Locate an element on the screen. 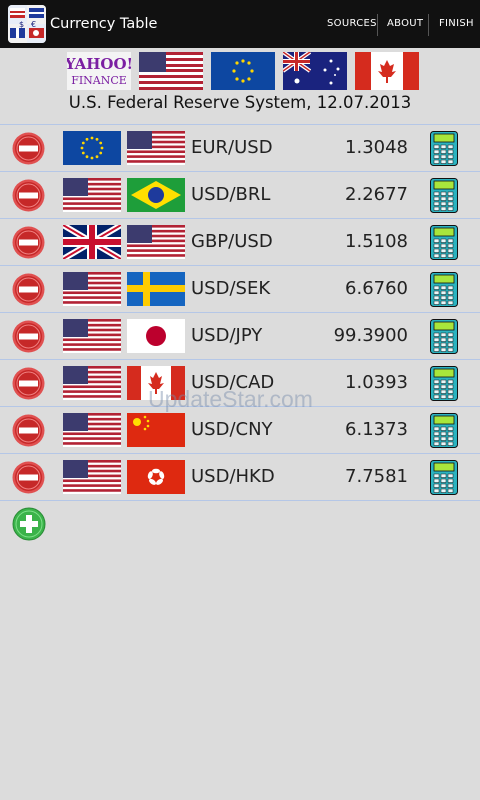  exchange-rate-value: 7.7581 is located at coordinates (376, 476).